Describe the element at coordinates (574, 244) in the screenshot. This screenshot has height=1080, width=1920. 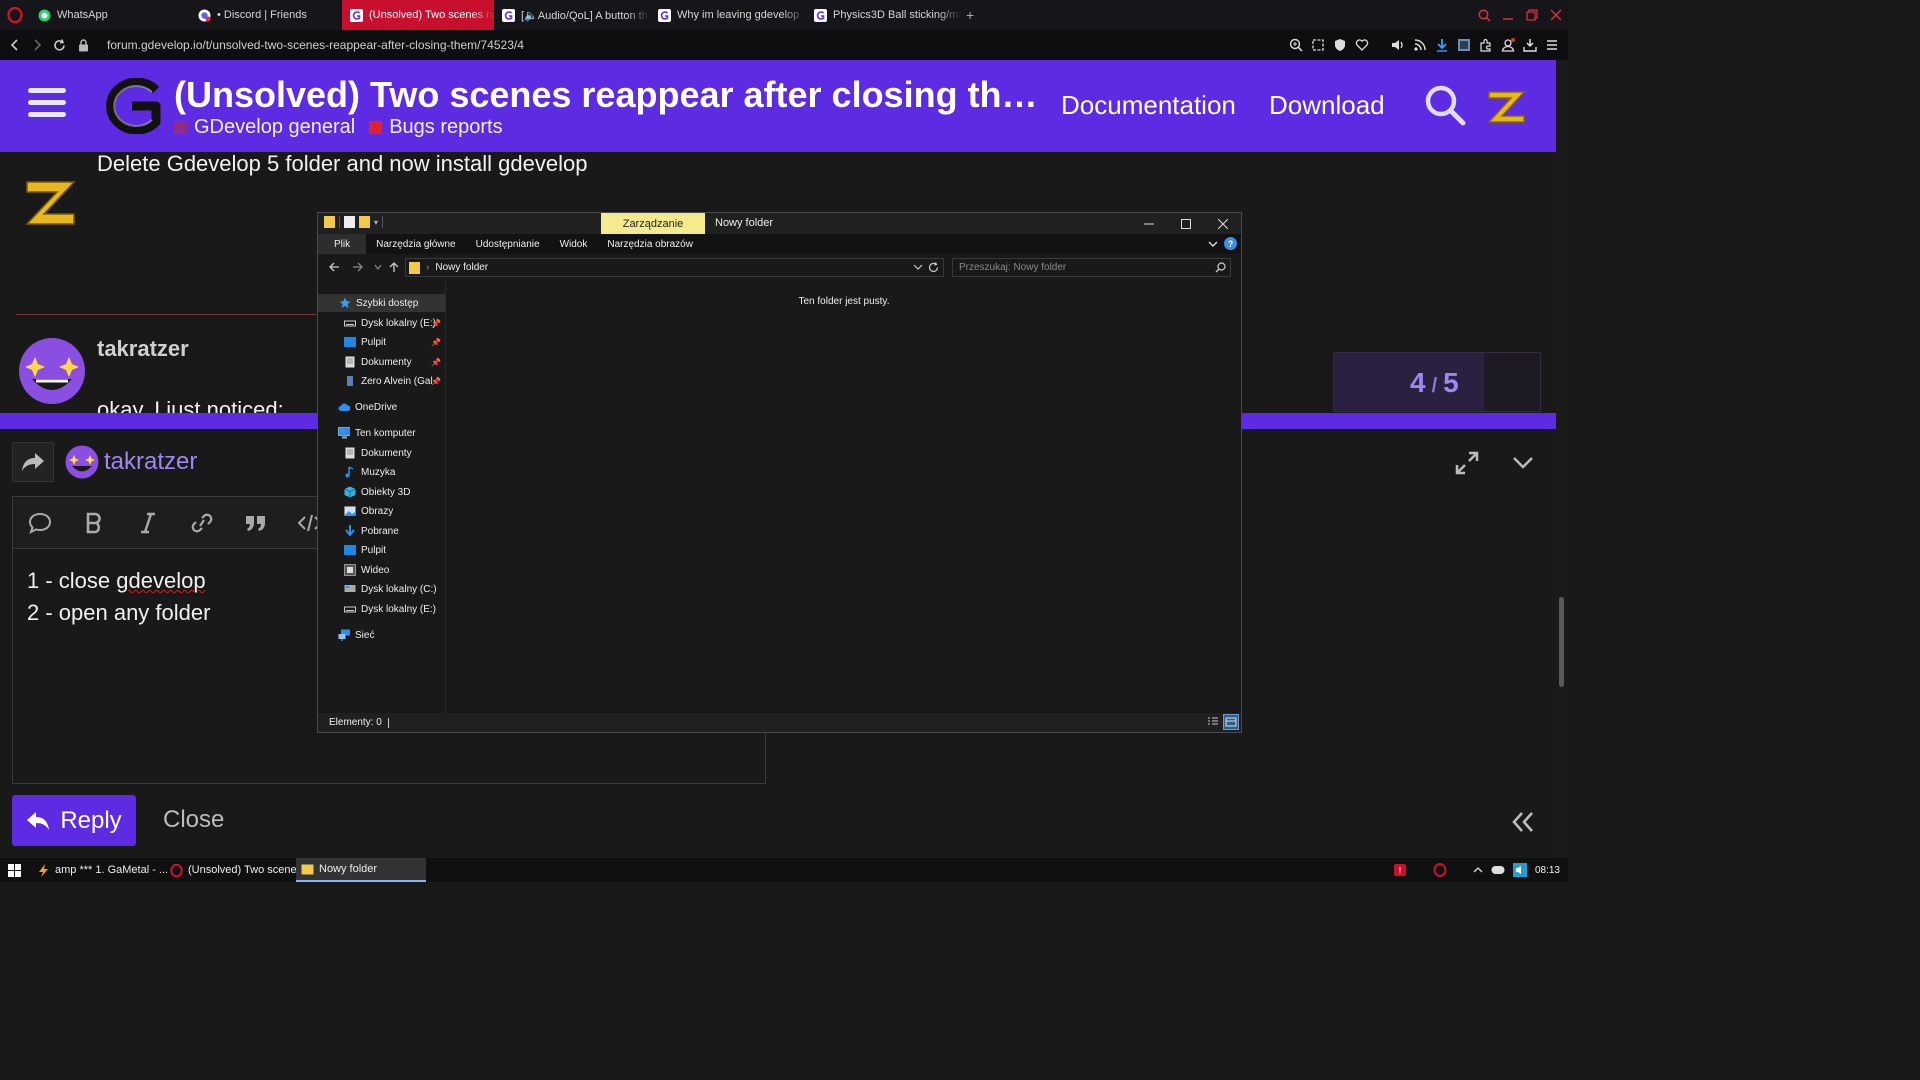
I see `ribbon-tab-view: Widok` at that location.